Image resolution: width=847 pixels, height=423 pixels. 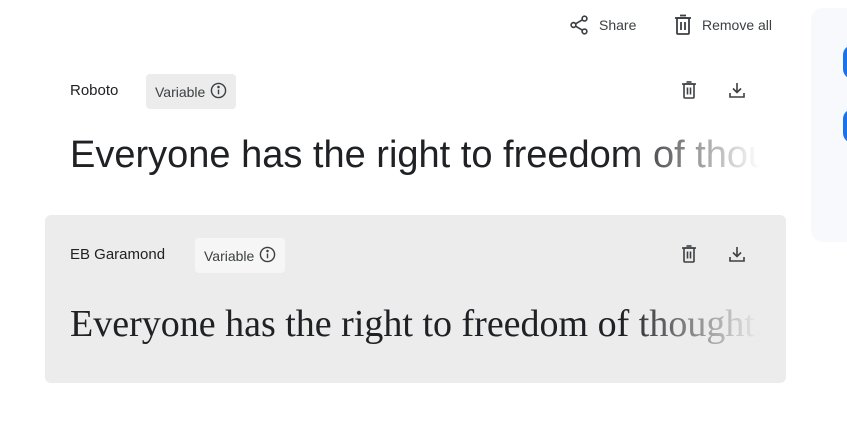 What do you see at coordinates (94, 90) in the screenshot?
I see `font-name: Roboto` at bounding box center [94, 90].